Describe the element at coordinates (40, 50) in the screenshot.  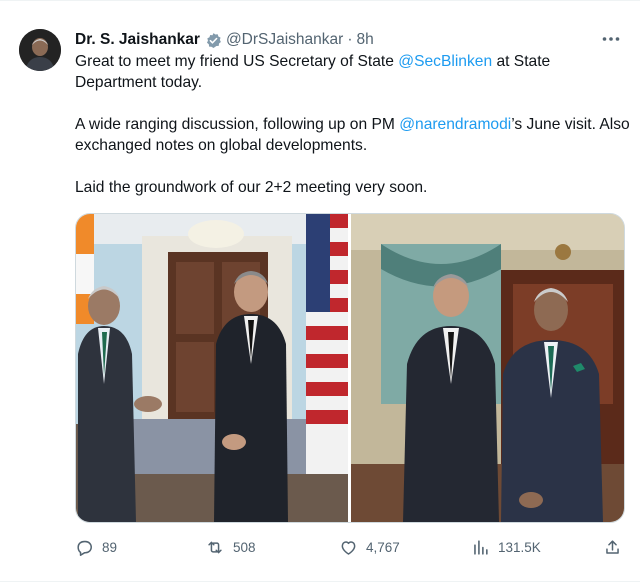
I see `avatar` at that location.